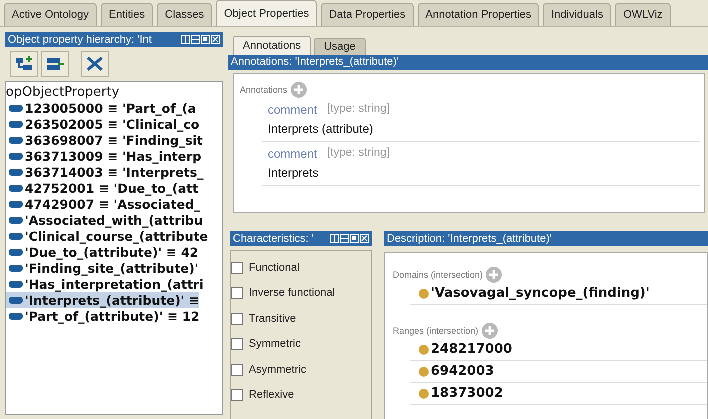  What do you see at coordinates (105, 284) in the screenshot?
I see `tree-item: 'Has_interpretation_(attri` at bounding box center [105, 284].